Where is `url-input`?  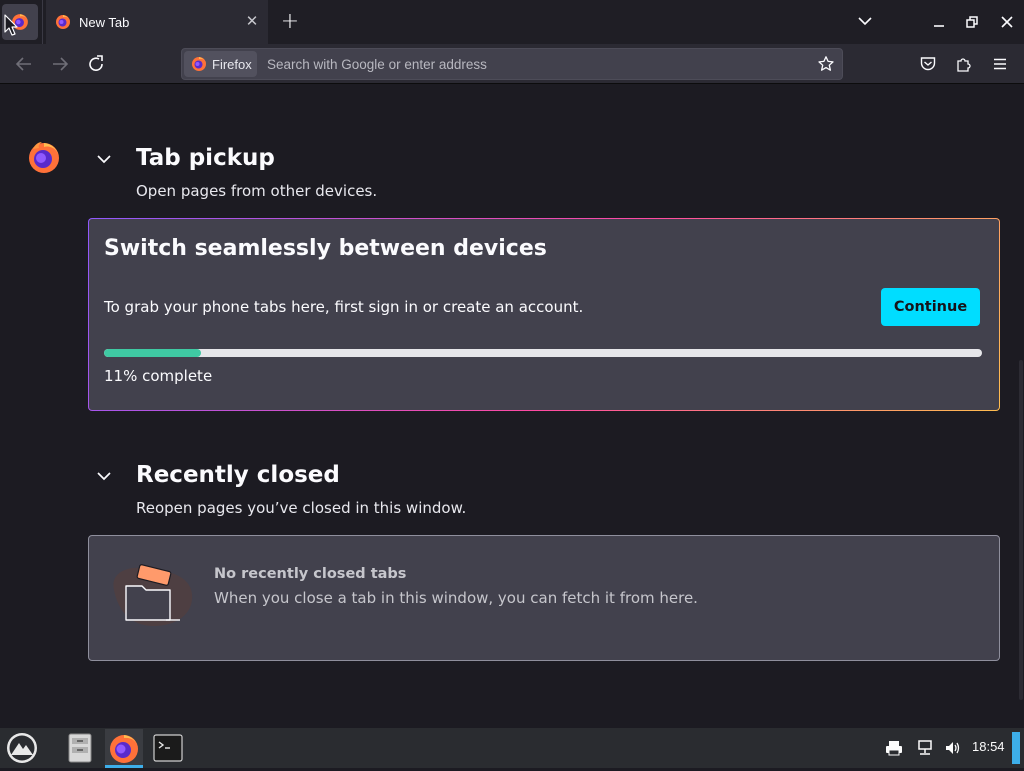
url-input is located at coordinates (537, 64).